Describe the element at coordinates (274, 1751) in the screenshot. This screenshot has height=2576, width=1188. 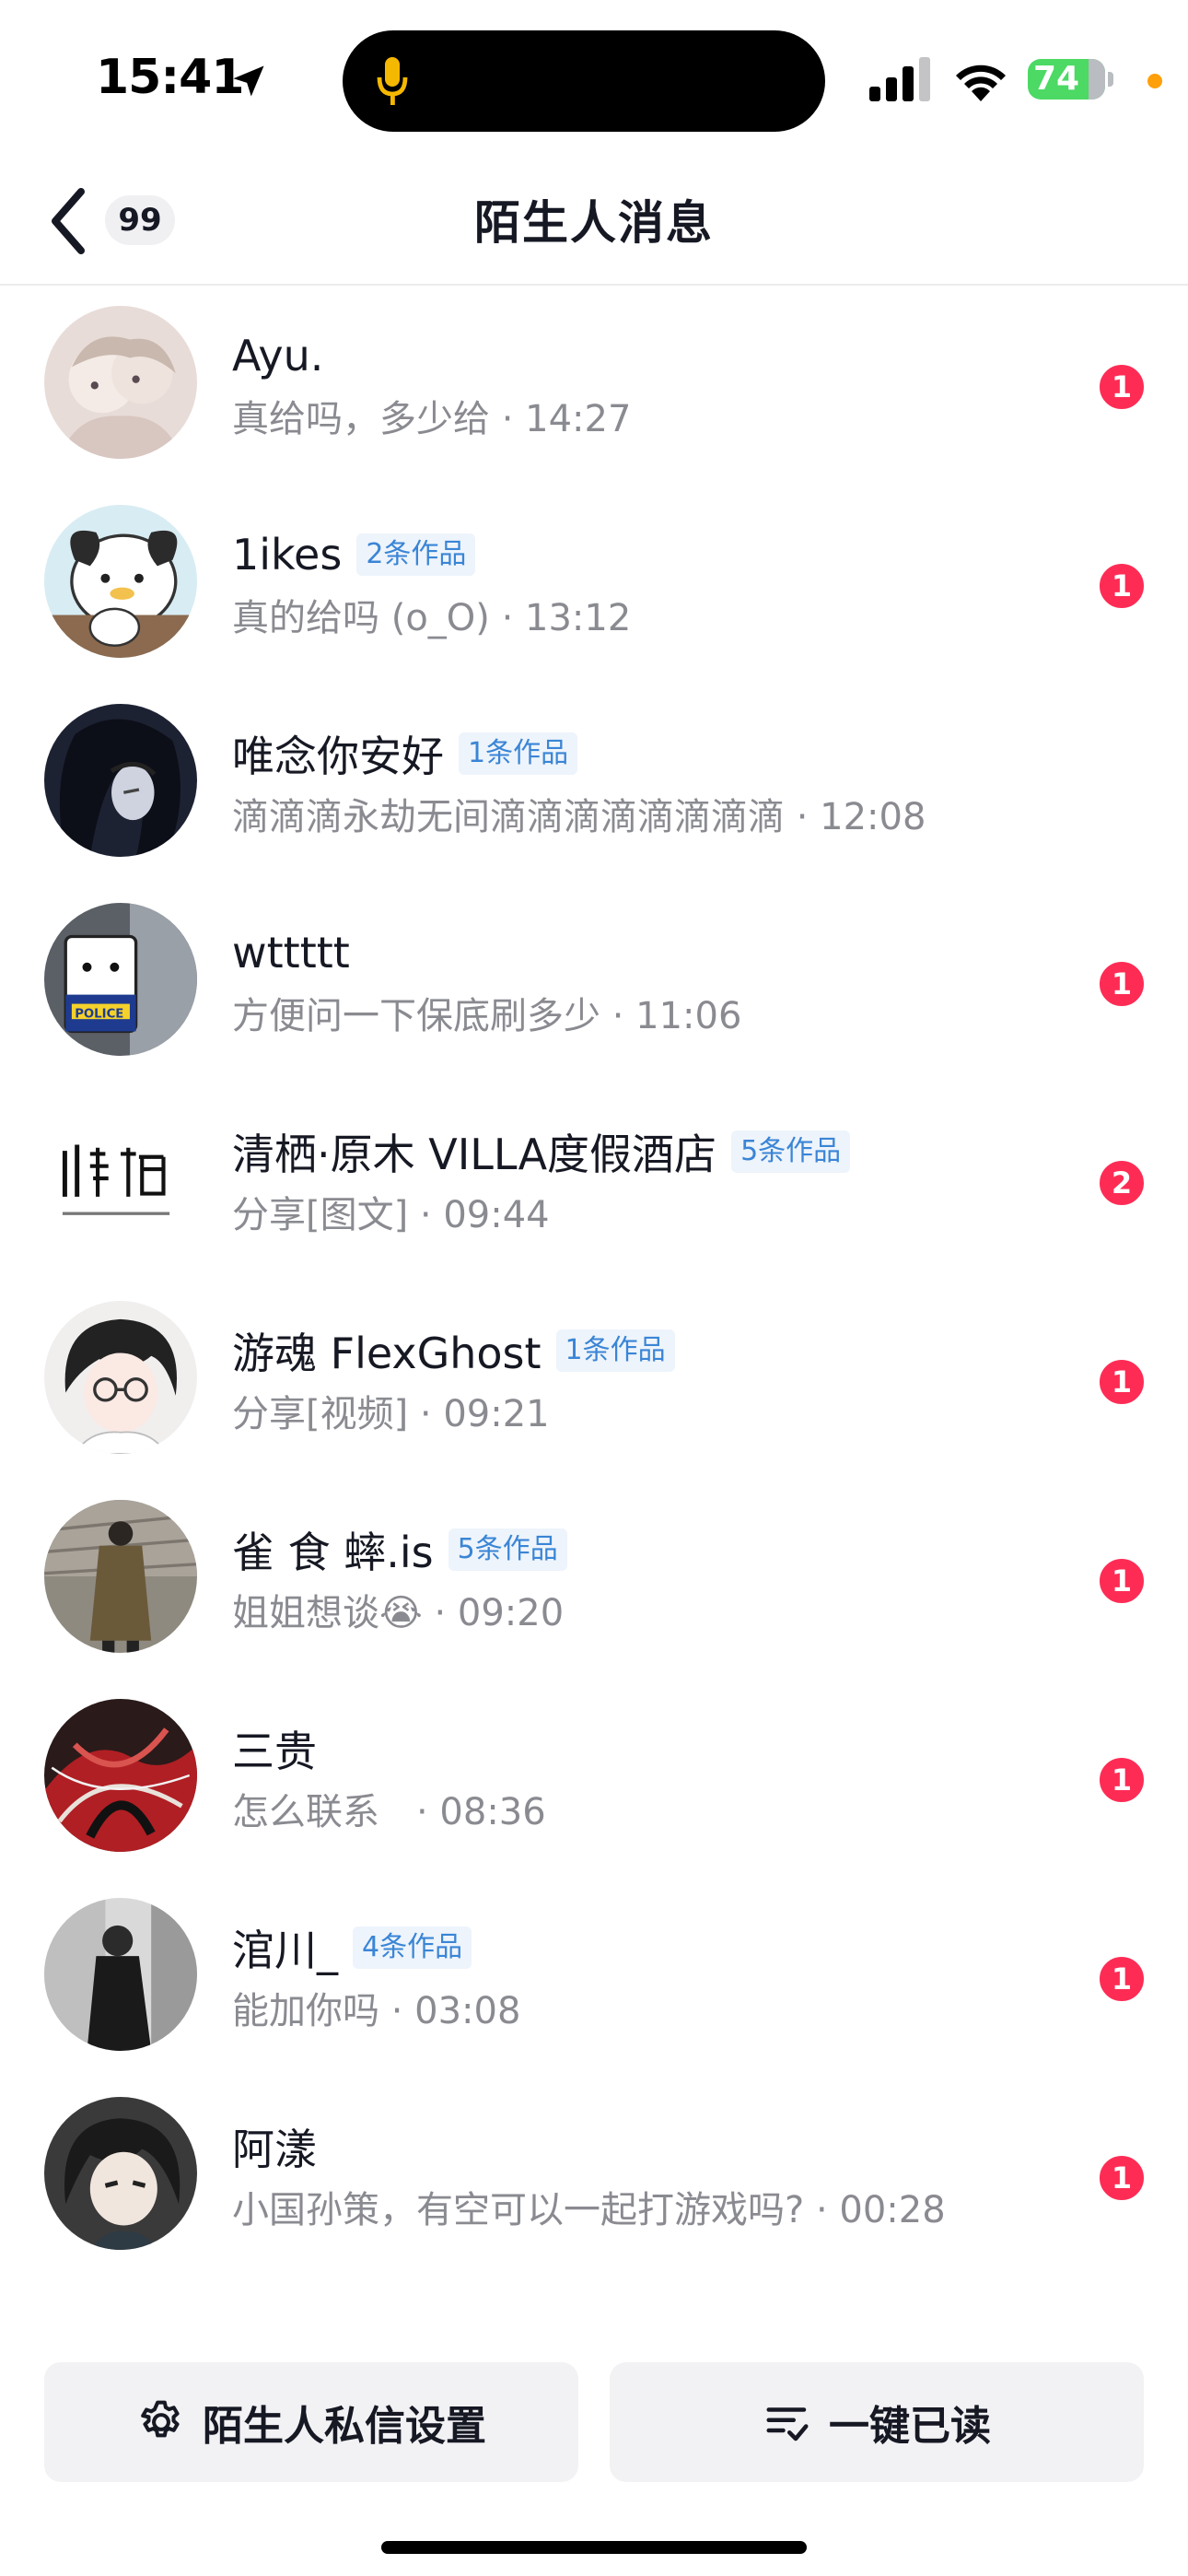
I see `contact-name: 三贵` at that location.